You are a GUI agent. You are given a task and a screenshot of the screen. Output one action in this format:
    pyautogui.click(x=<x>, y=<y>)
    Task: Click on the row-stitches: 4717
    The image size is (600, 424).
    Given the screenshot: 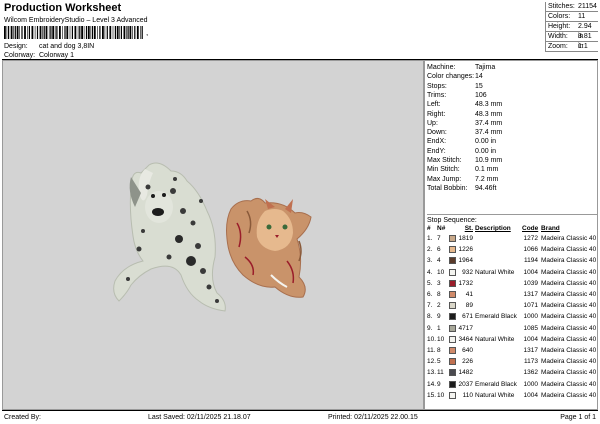 What is the action you would take?
    pyautogui.click(x=465, y=328)
    